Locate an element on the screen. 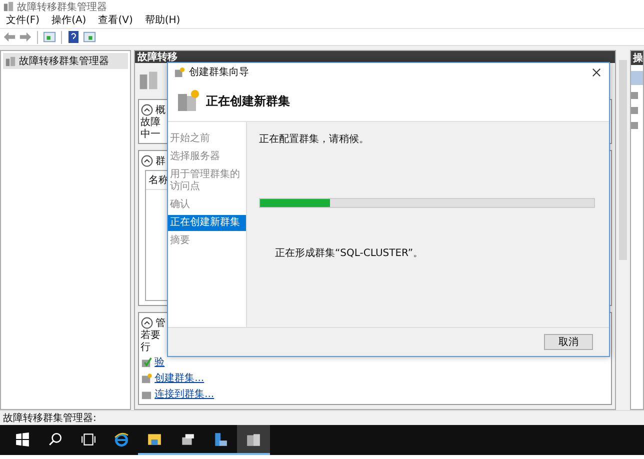 This screenshot has width=644, height=459. tree-item-label: 故障转移群集管理器 is located at coordinates (64, 61).